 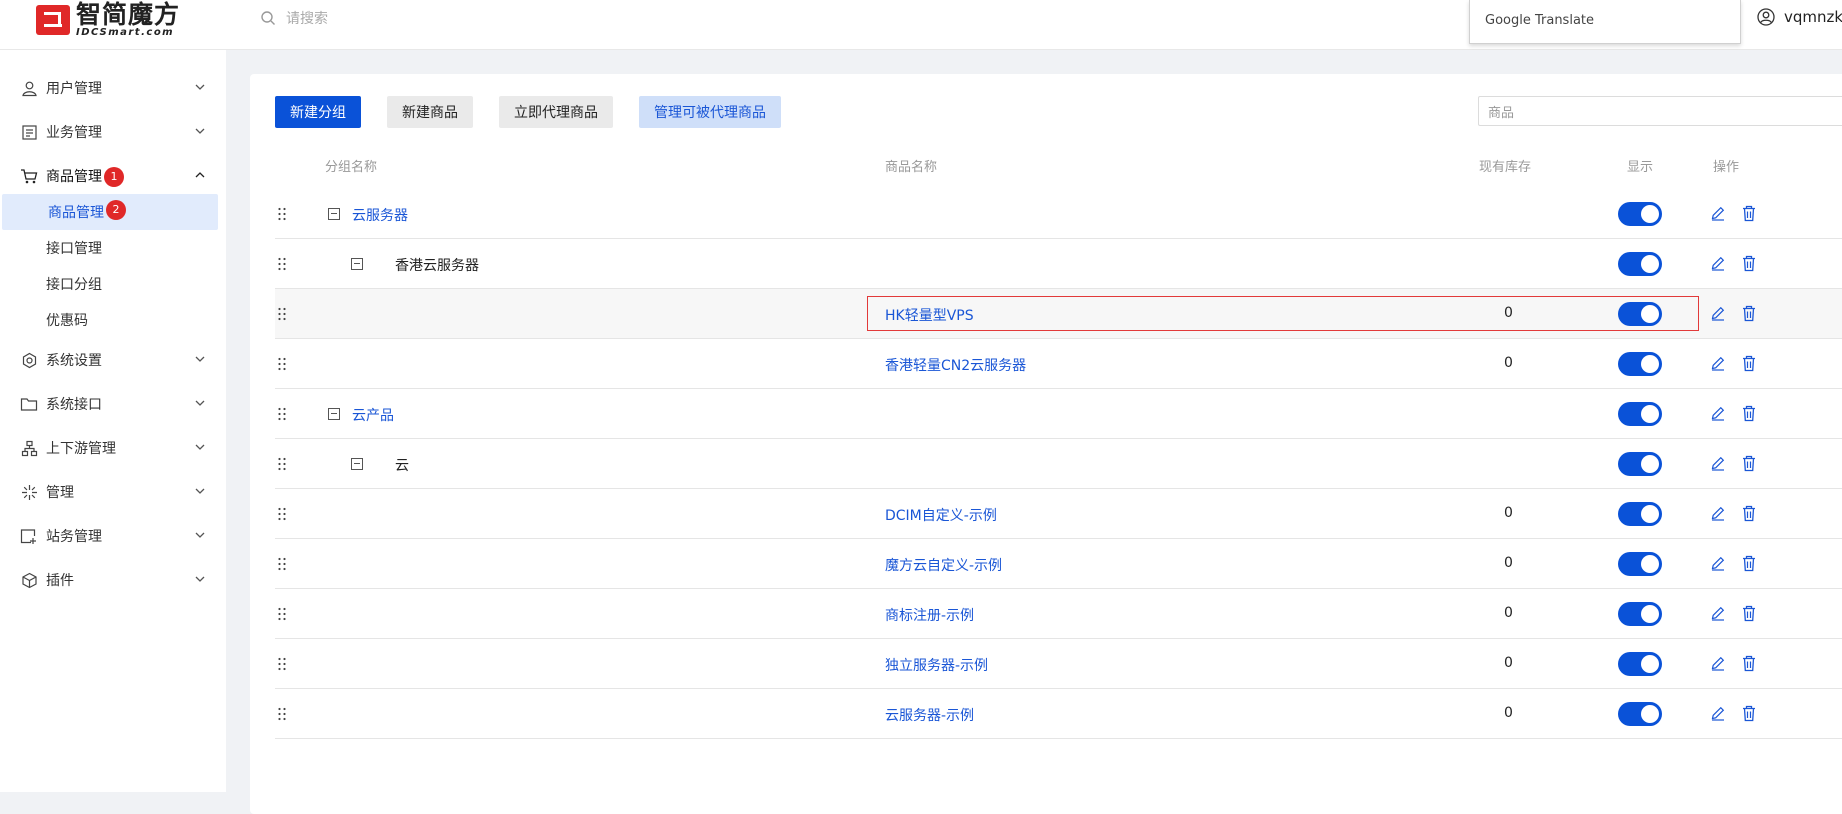 What do you see at coordinates (929, 315) in the screenshot?
I see `product-name-link: HK轻量型VPS` at bounding box center [929, 315].